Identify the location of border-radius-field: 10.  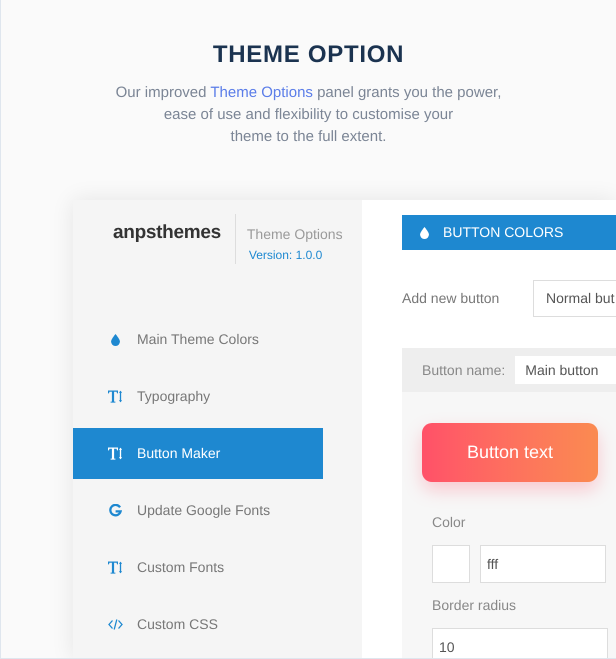
(520, 643).